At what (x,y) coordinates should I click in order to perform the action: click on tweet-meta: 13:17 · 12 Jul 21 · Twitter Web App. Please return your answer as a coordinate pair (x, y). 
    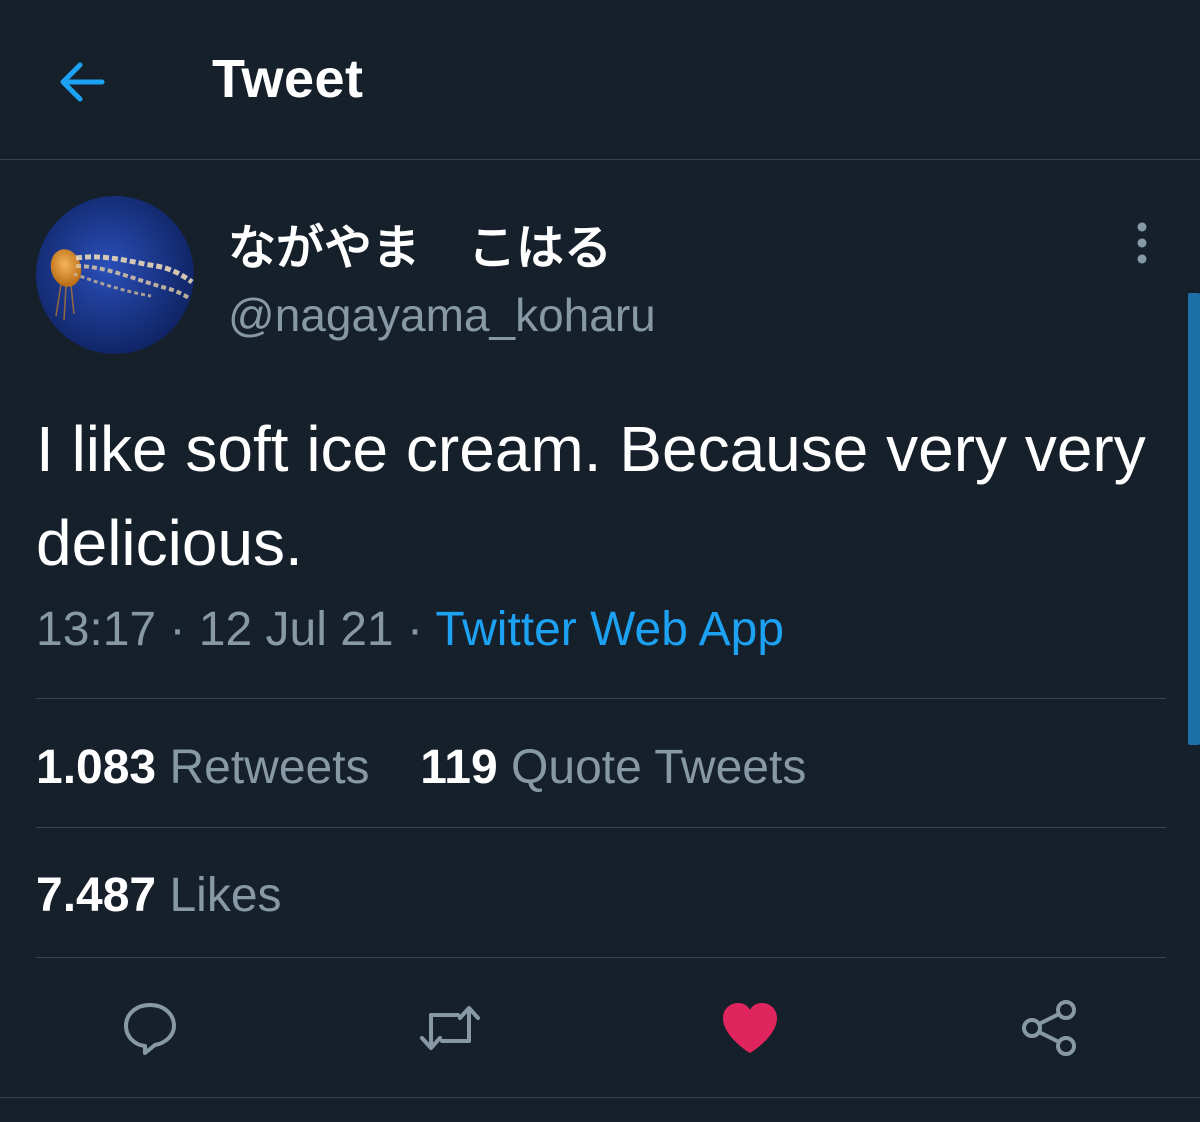
    Looking at the image, I should click on (410, 629).